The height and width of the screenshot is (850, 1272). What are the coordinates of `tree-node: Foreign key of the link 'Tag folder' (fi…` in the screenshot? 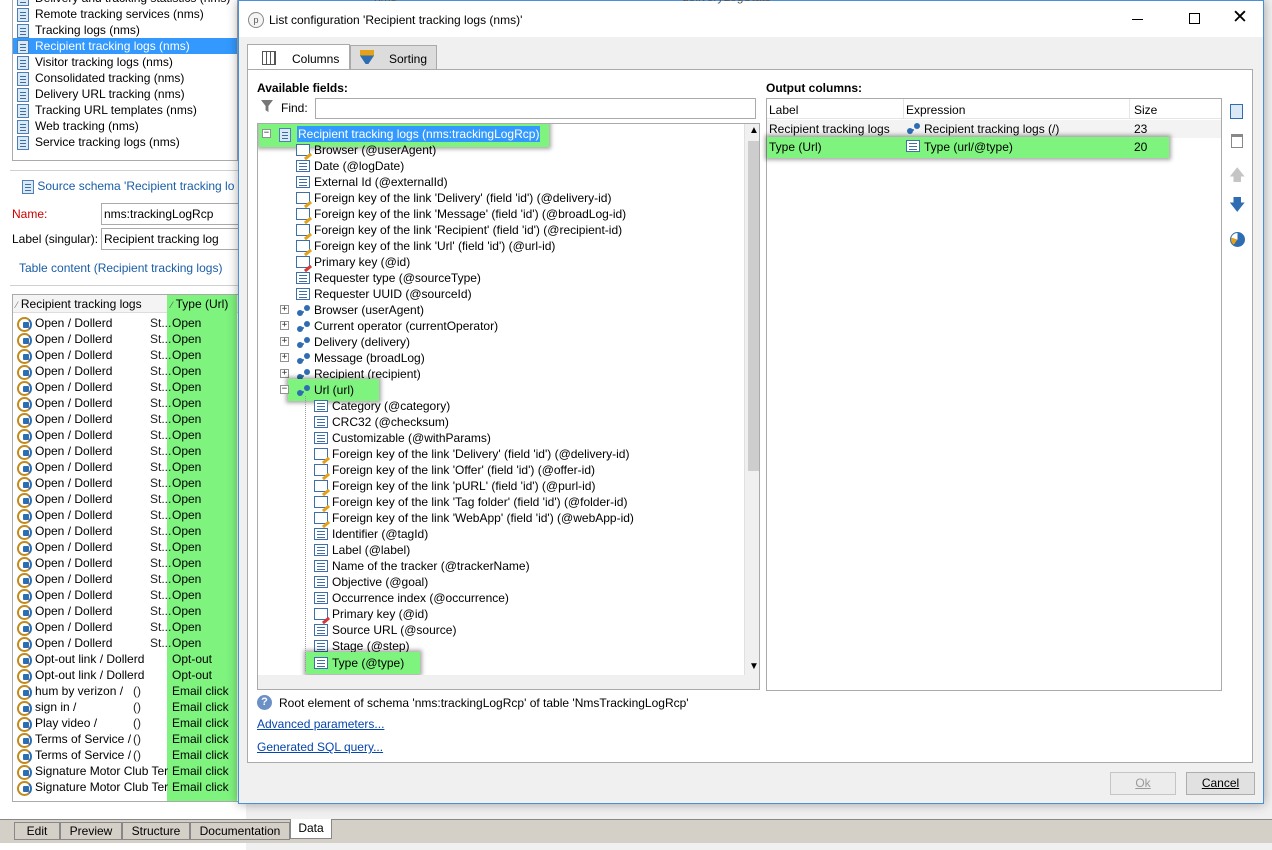 It's located at (501, 502).